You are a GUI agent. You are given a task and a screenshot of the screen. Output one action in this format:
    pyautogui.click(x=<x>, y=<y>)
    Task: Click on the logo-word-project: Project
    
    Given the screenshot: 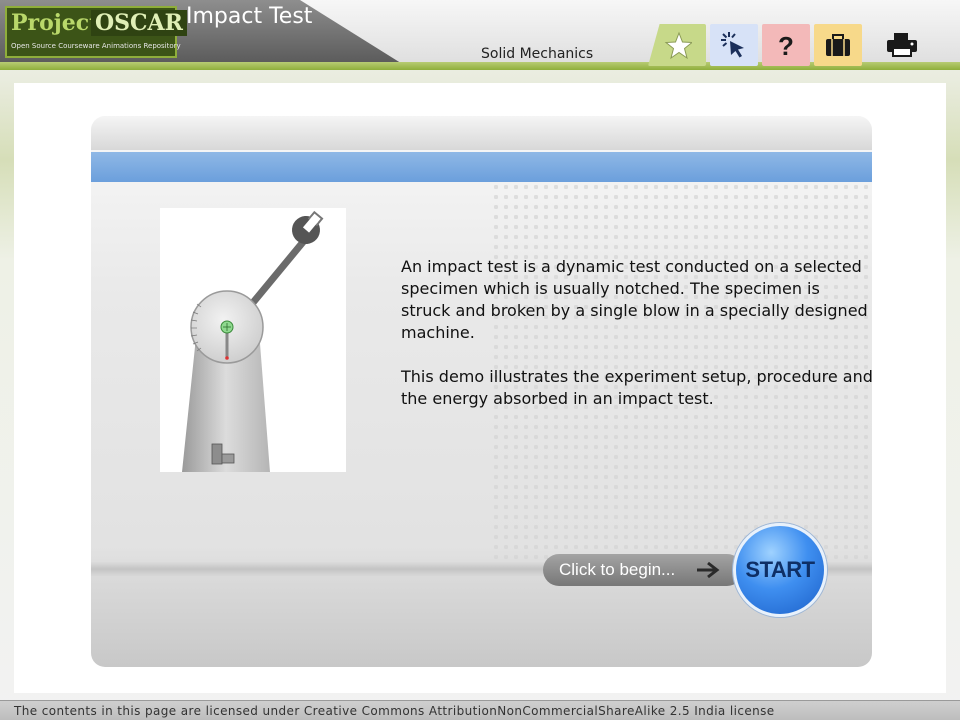 What is the action you would take?
    pyautogui.click(x=55, y=23)
    